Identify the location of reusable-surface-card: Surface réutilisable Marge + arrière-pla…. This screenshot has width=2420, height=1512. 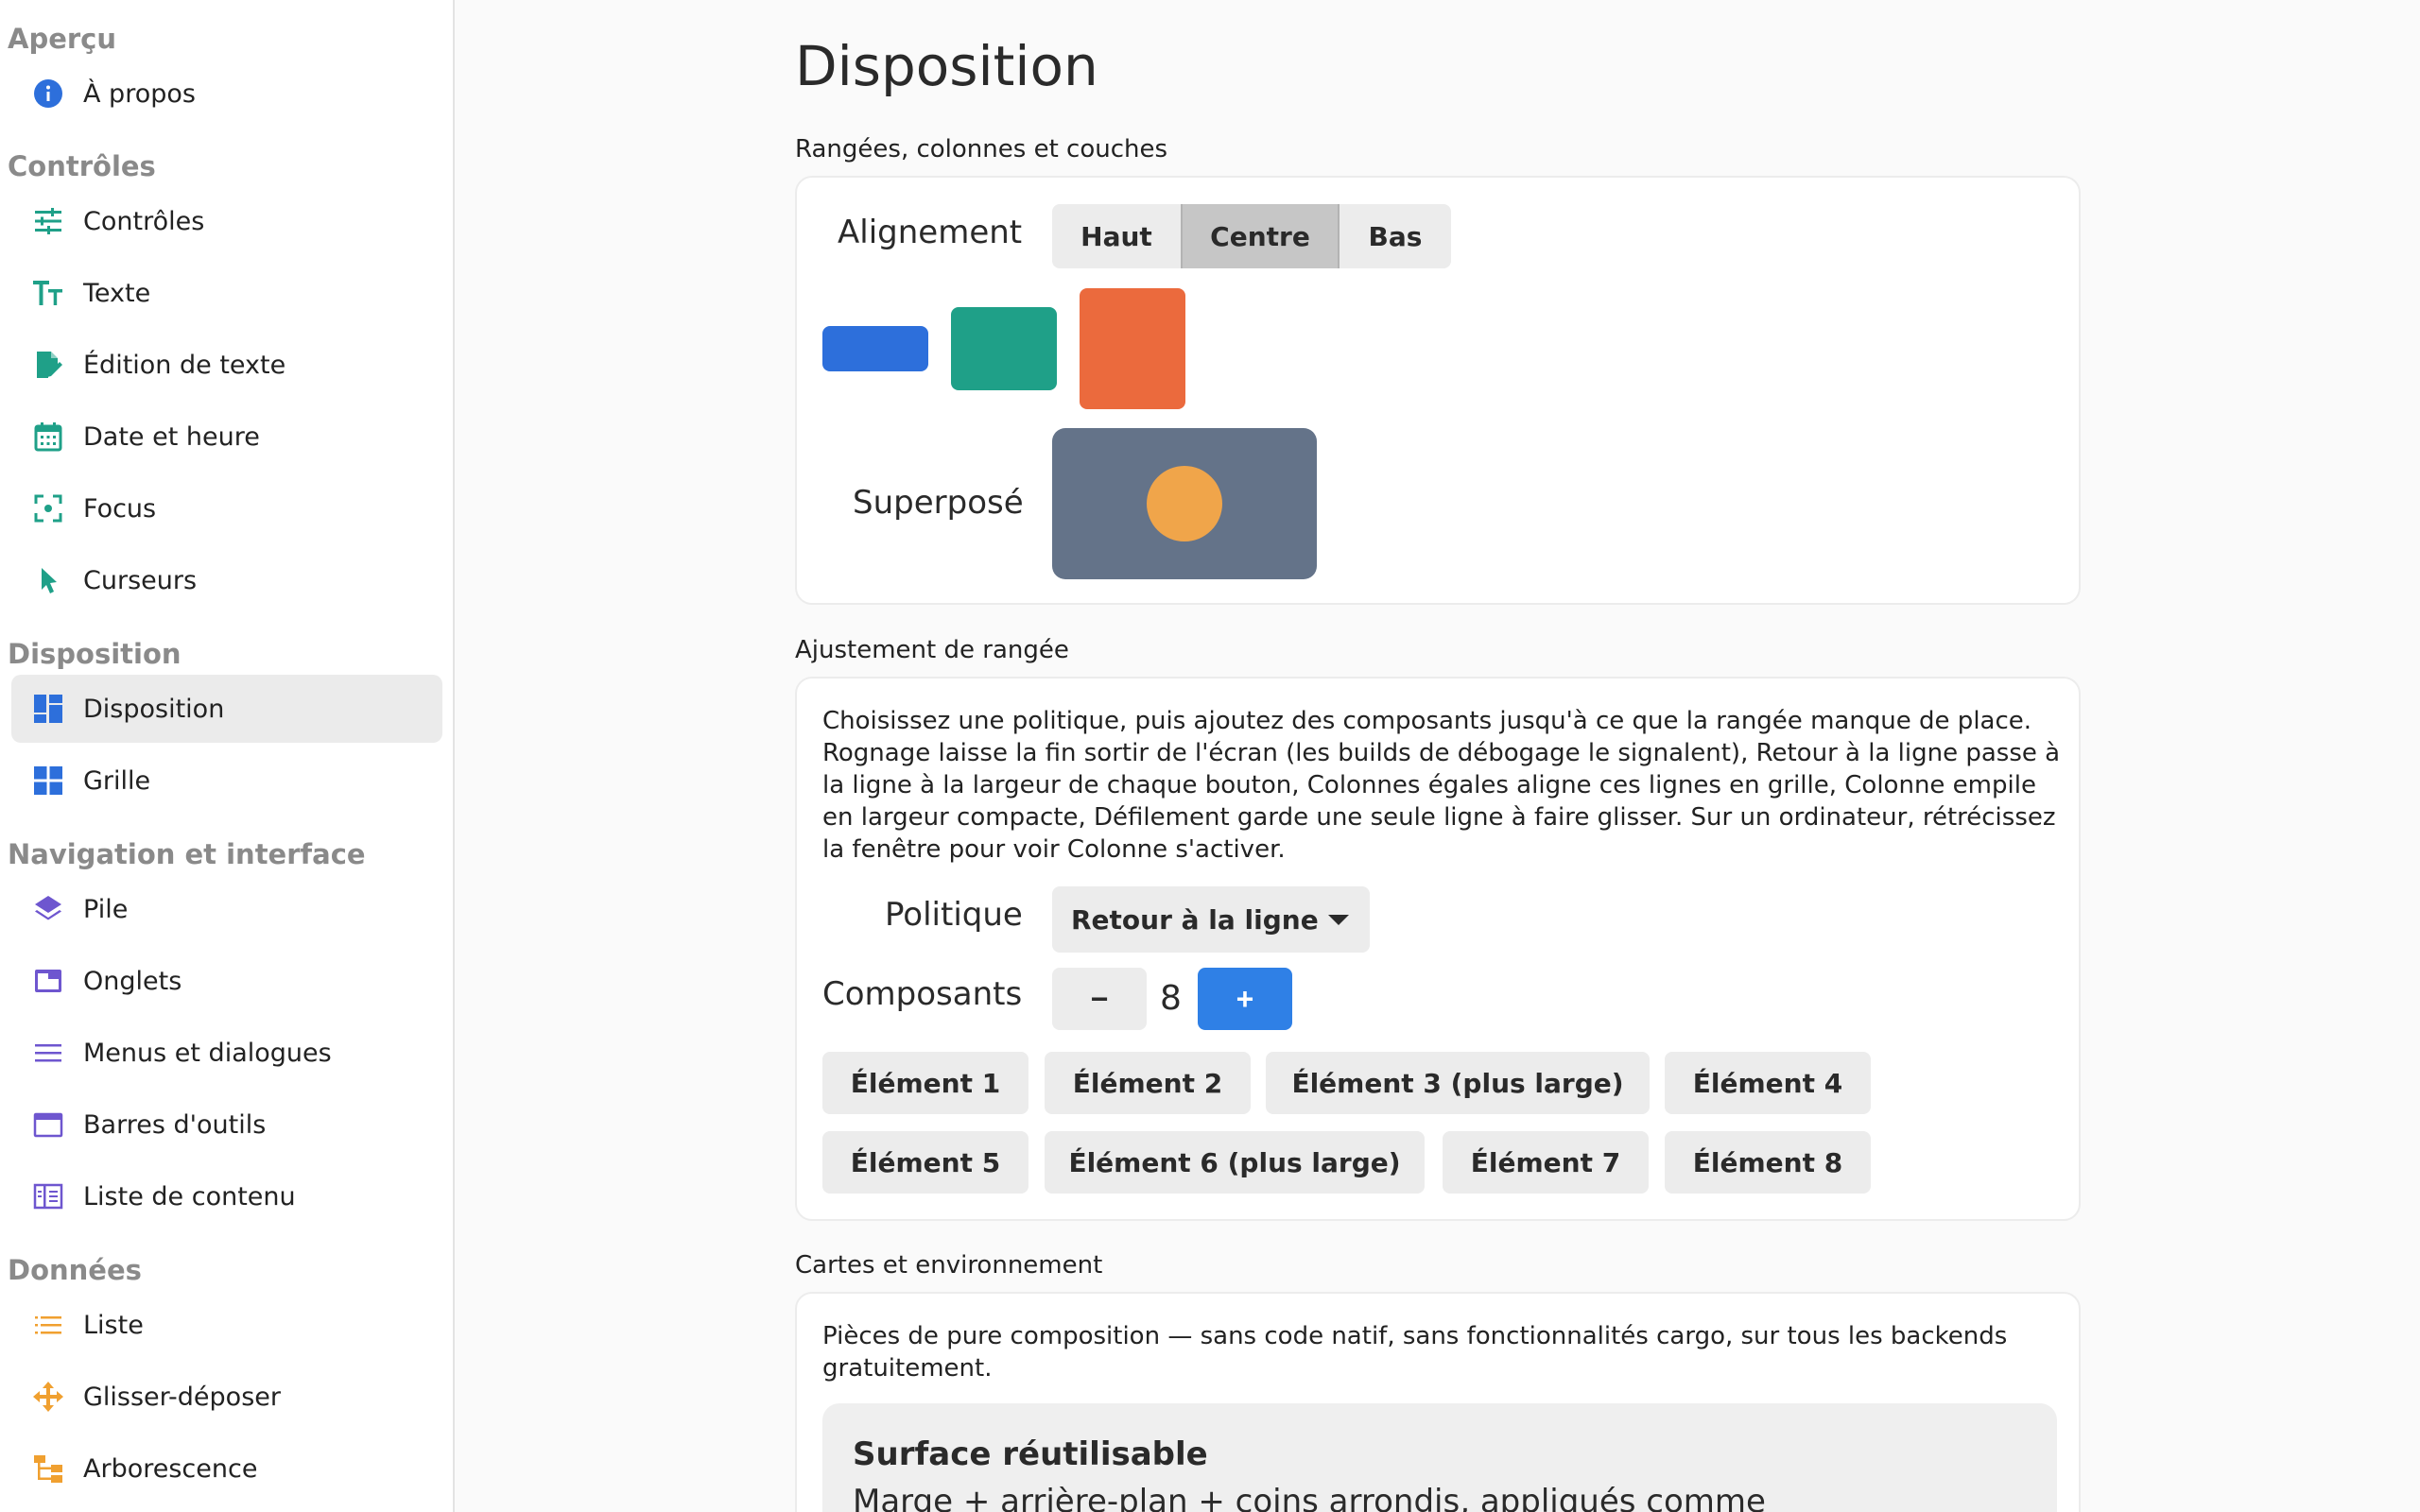
(1439, 1457).